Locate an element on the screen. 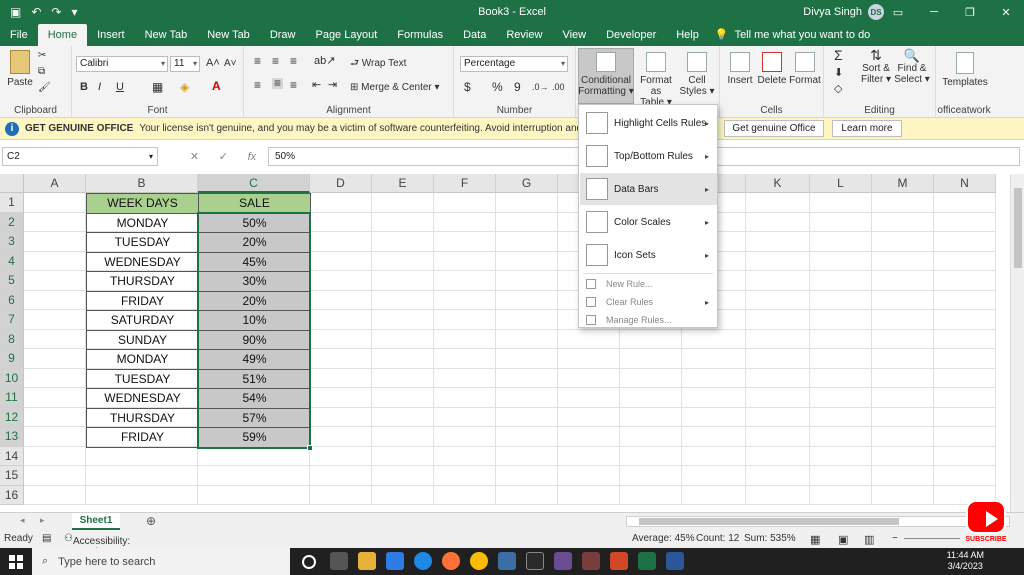  vertical-scroll-thumb is located at coordinates (1018, 228).